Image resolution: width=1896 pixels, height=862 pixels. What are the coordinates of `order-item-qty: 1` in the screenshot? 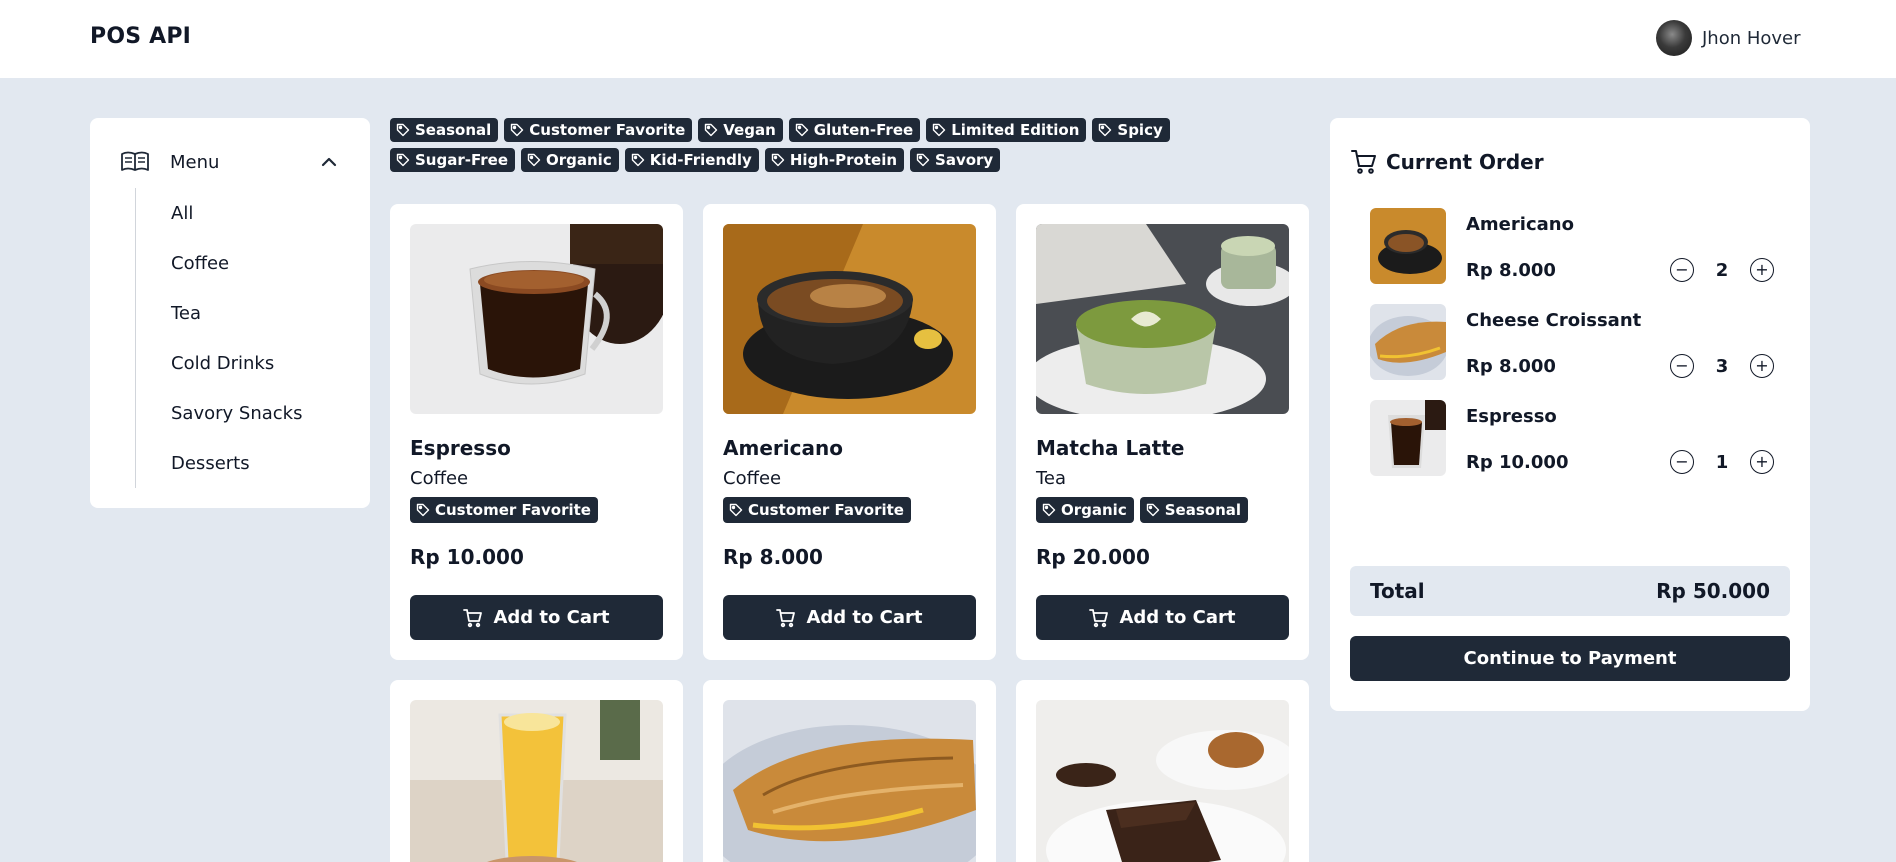 It's located at (1722, 462).